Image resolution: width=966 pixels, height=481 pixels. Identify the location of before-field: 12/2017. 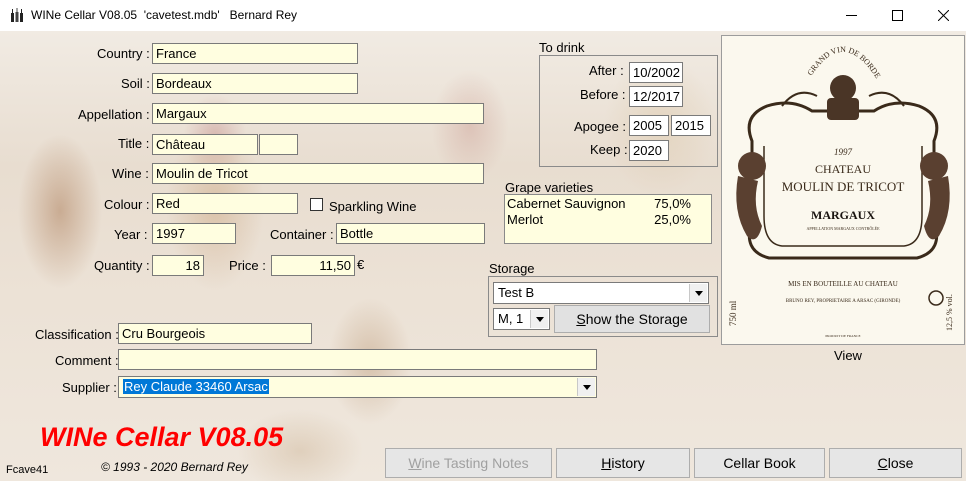
(656, 96).